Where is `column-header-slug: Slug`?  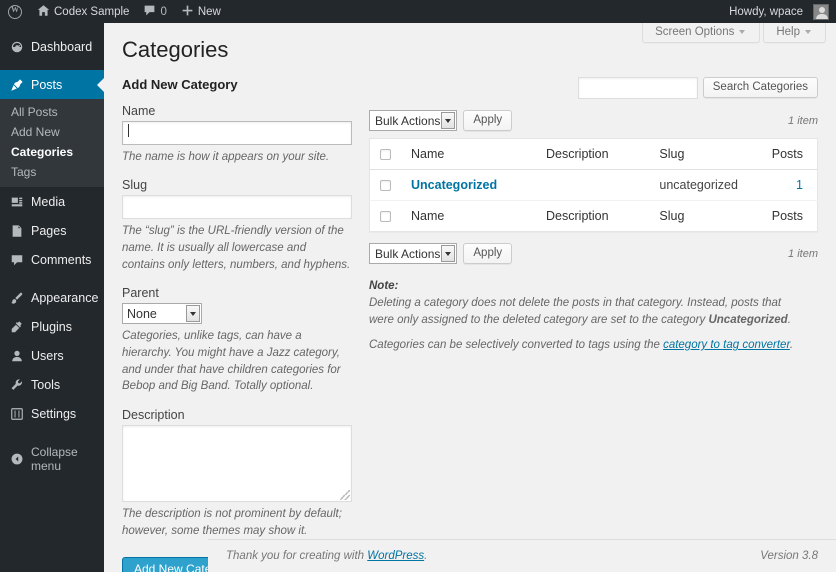
column-header-slug: Slug is located at coordinates (704, 154).